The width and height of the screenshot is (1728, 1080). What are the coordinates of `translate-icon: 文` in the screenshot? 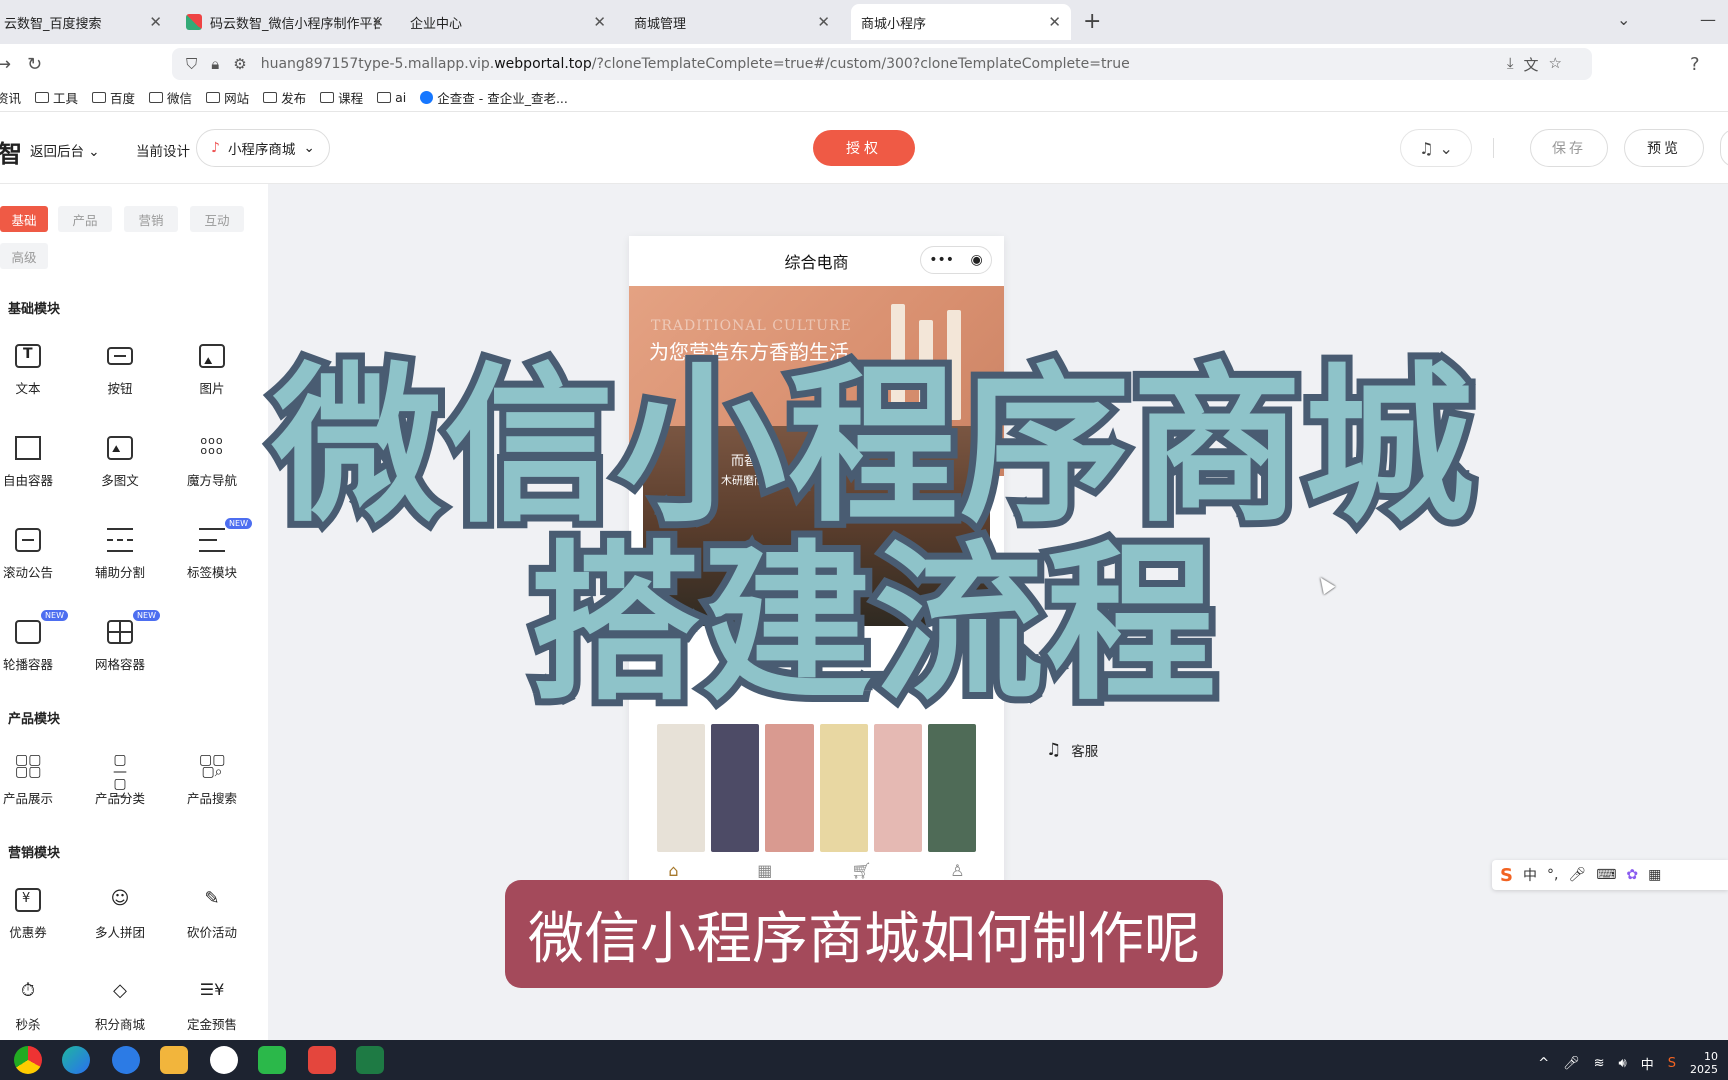 It's located at (1531, 64).